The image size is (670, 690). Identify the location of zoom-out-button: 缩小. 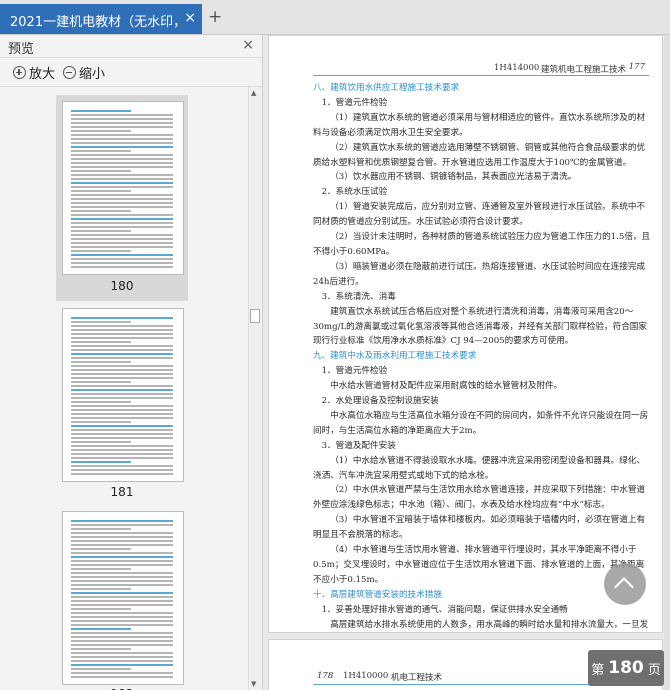
(84, 72).